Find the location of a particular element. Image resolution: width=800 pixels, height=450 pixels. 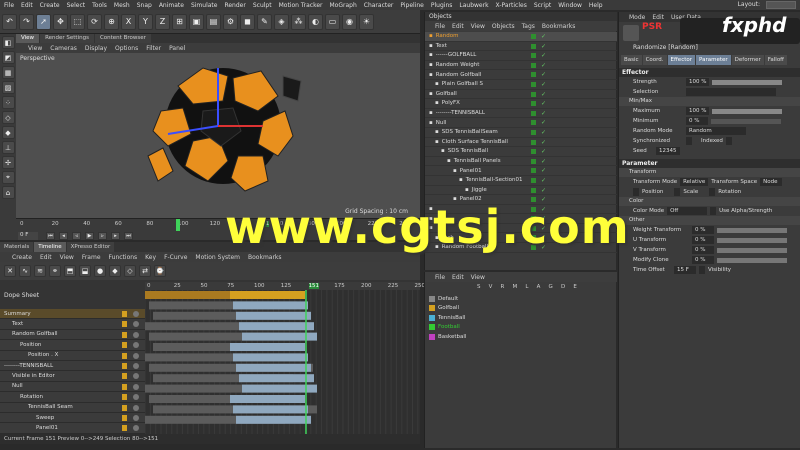

render-view-icon: ▣ is located at coordinates (196, 21).